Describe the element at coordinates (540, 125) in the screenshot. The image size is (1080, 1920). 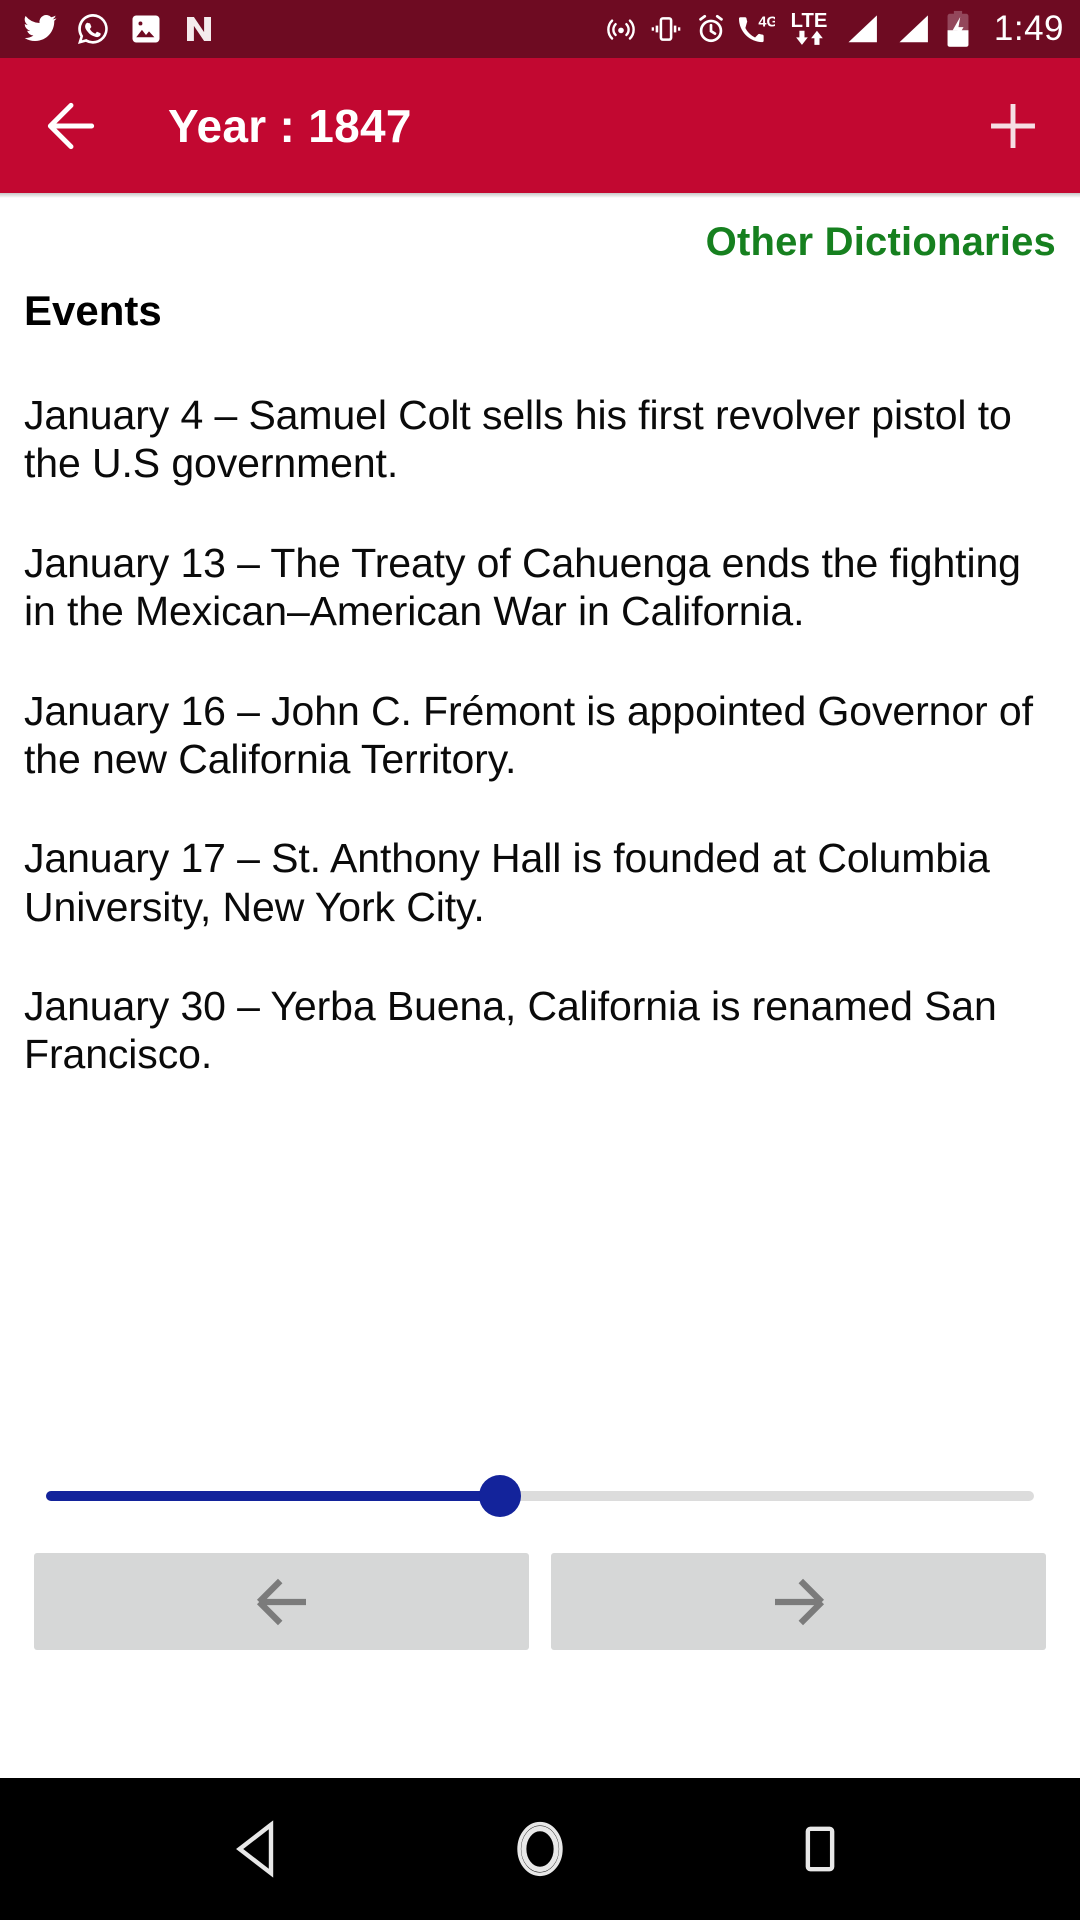
I see `app-bar: Year : 1847` at that location.